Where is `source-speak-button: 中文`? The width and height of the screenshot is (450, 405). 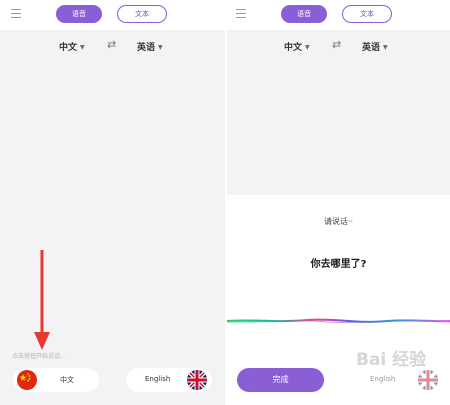 source-speak-button: 中文 is located at coordinates (56, 380).